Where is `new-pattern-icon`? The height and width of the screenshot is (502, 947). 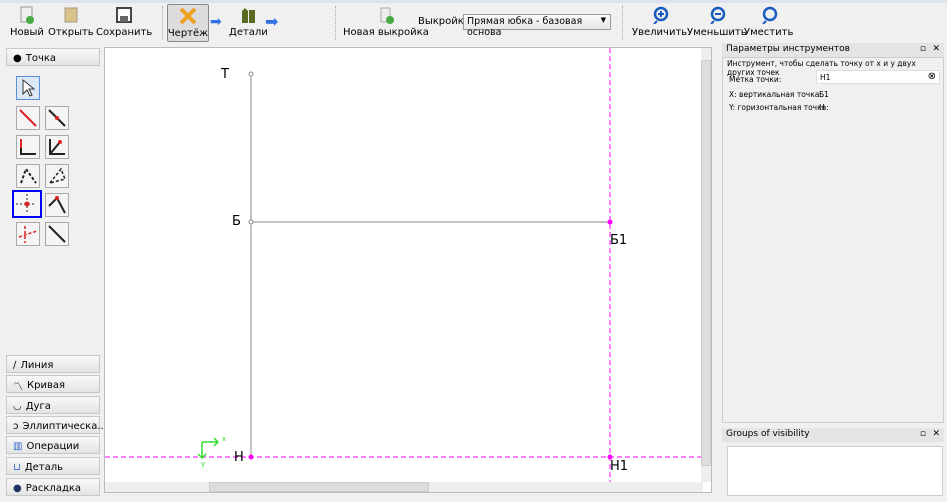 new-pattern-icon is located at coordinates (387, 15).